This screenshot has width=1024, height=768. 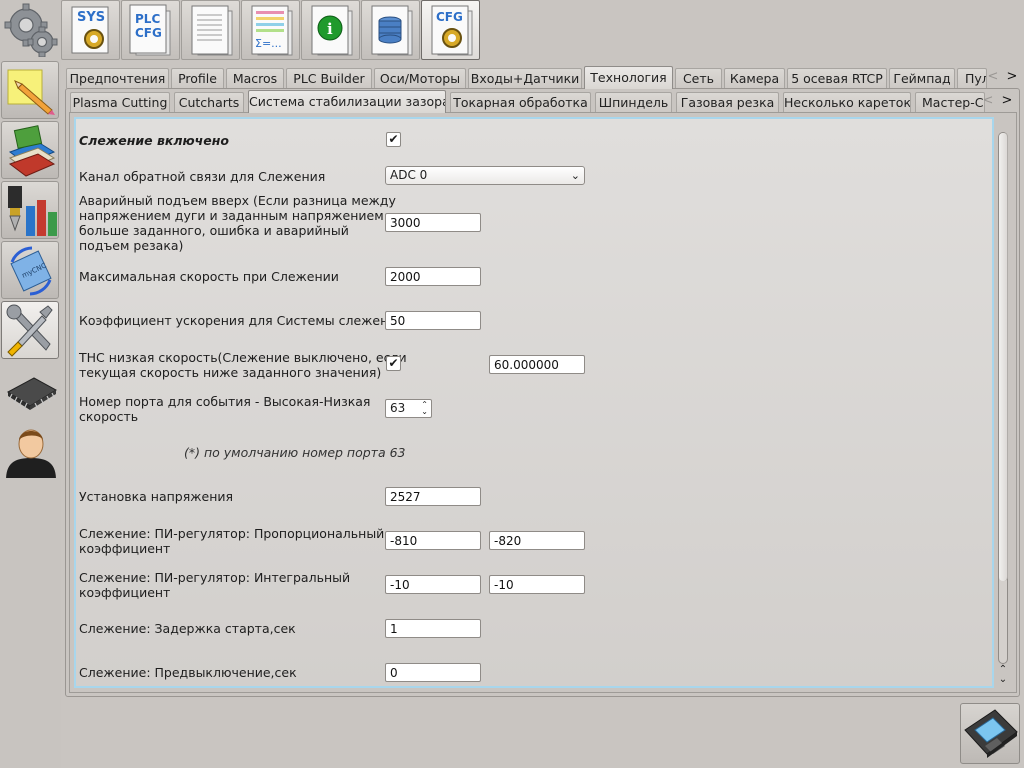 I want to click on chip-icon, so click(x=30, y=390).